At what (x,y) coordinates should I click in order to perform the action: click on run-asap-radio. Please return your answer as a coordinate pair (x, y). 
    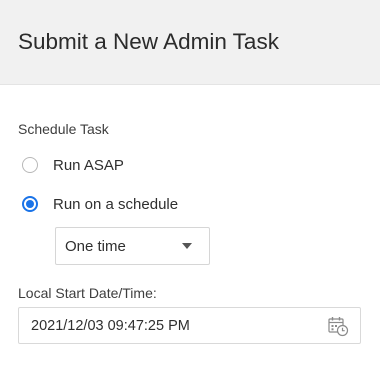
    Looking at the image, I should click on (30, 165).